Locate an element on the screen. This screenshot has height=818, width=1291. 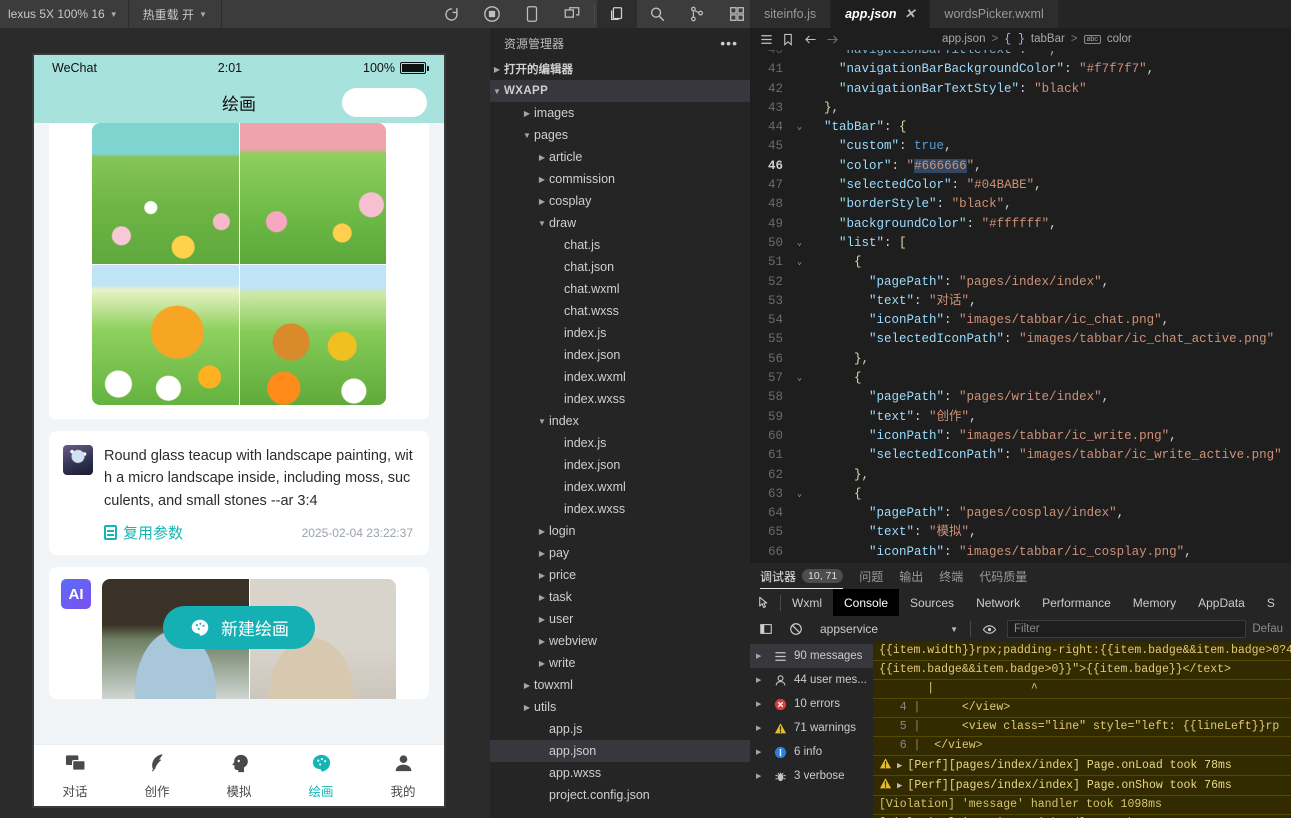
refresh-icon is located at coordinates (452, 14).